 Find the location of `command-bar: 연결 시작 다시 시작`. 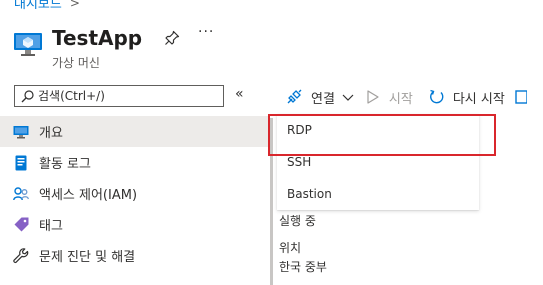

command-bar: 연결 시작 다시 시작 is located at coordinates (408, 97).